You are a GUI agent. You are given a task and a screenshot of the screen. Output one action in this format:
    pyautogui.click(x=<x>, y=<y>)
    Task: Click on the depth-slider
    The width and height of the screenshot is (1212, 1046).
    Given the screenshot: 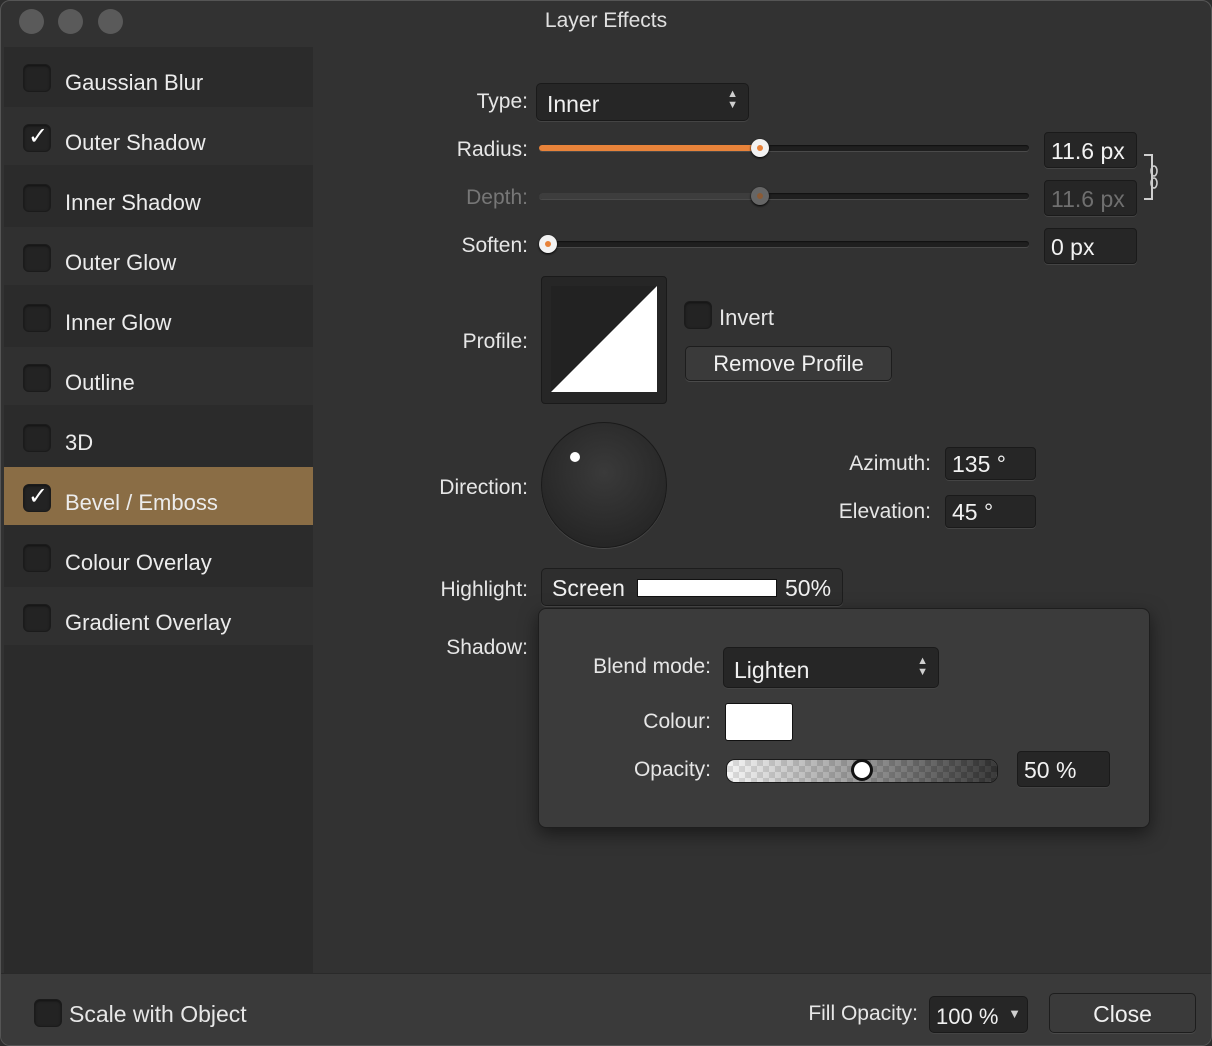 What is the action you would take?
    pyautogui.click(x=784, y=196)
    